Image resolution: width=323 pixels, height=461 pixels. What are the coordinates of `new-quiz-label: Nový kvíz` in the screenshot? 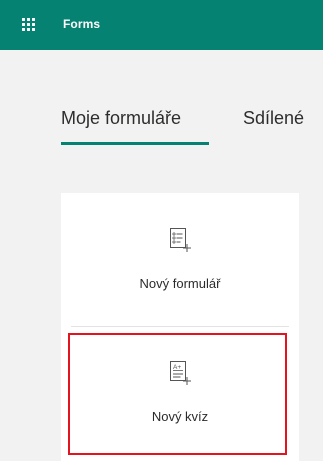 It's located at (180, 416).